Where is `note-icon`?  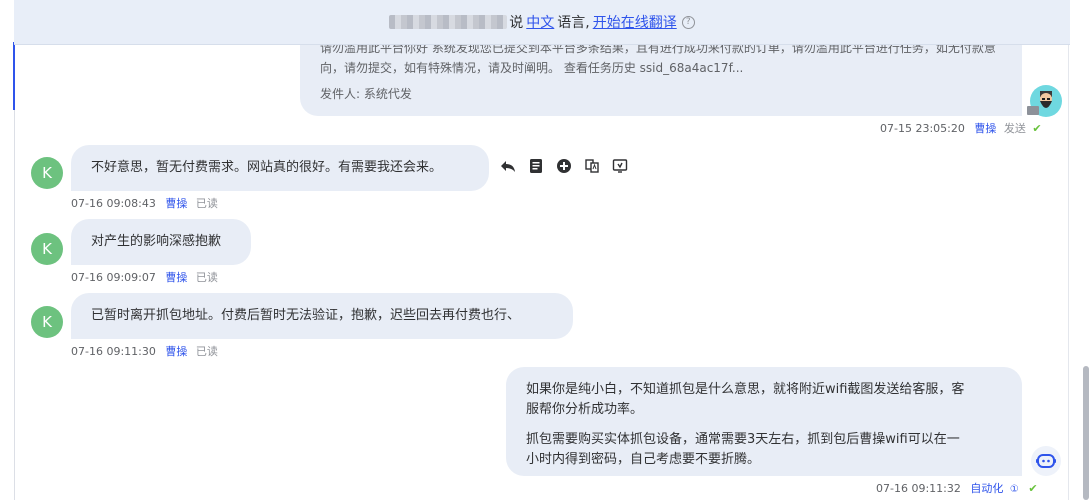 note-icon is located at coordinates (536, 166).